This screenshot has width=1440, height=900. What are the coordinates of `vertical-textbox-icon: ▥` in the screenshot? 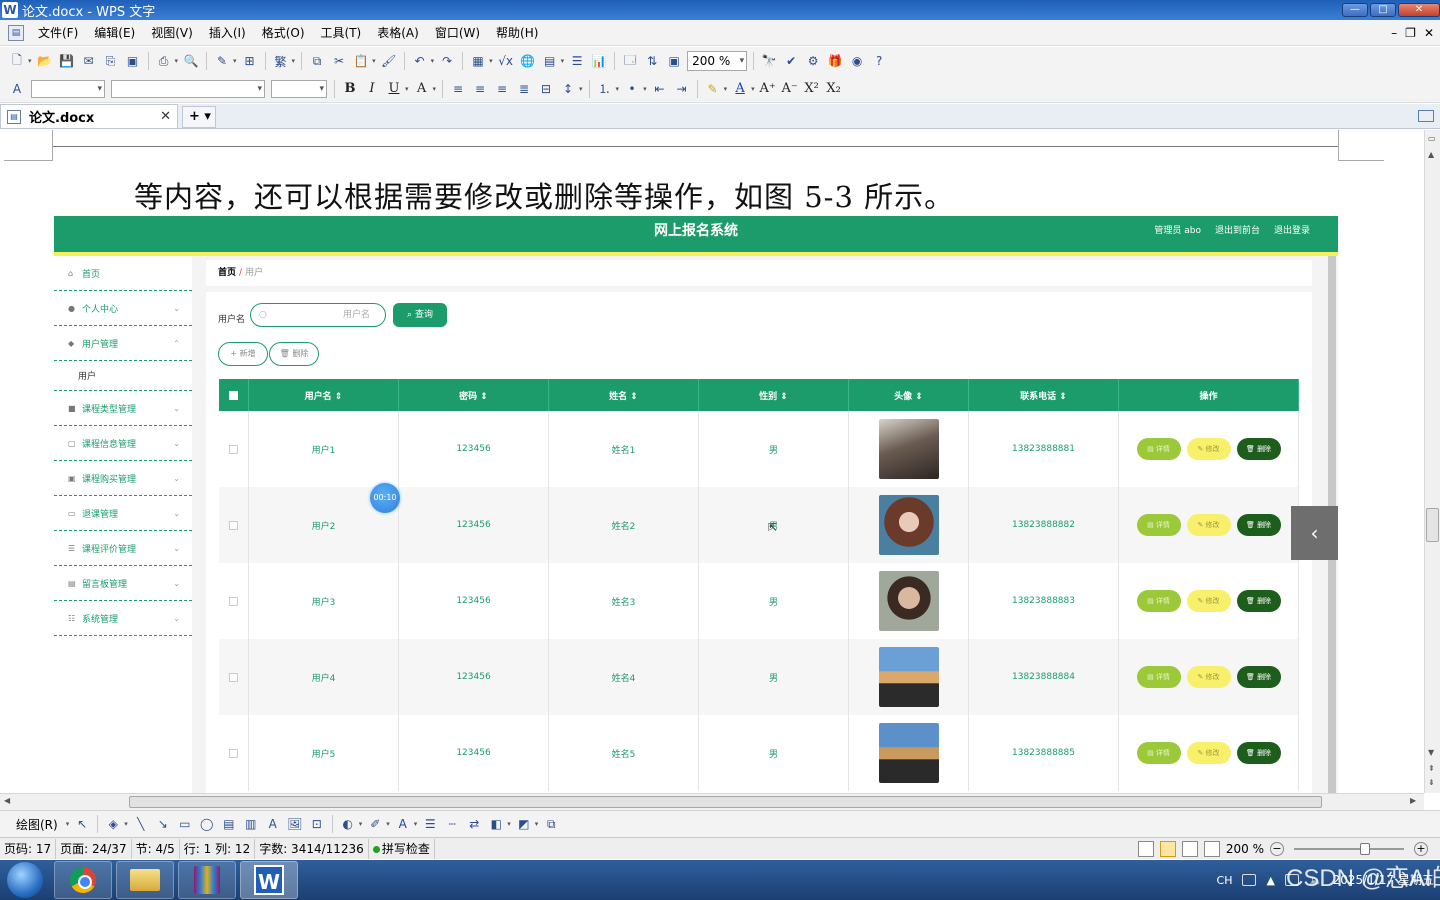 It's located at (251, 824).